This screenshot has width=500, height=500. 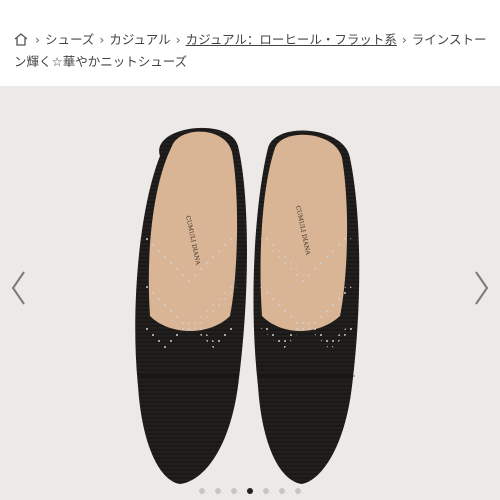 I want to click on home-icon, so click(x=21, y=42).